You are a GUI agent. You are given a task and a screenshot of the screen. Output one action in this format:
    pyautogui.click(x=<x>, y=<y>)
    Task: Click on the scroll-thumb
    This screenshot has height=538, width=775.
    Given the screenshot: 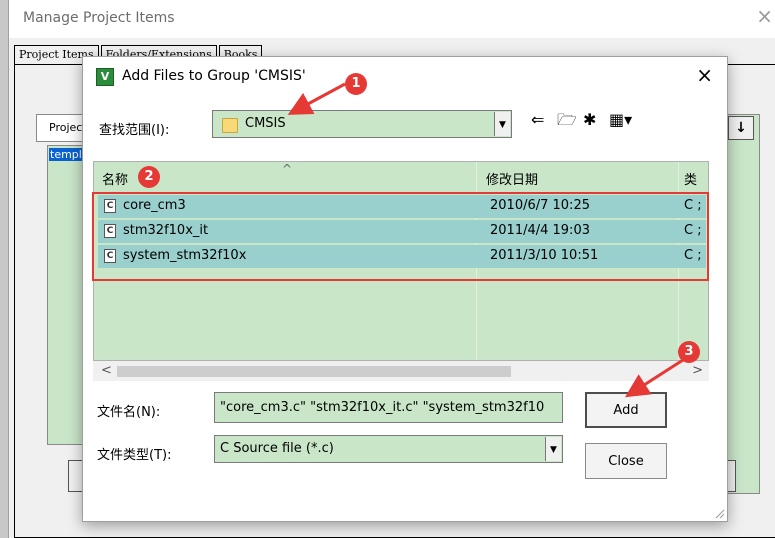 What is the action you would take?
    pyautogui.click(x=314, y=371)
    